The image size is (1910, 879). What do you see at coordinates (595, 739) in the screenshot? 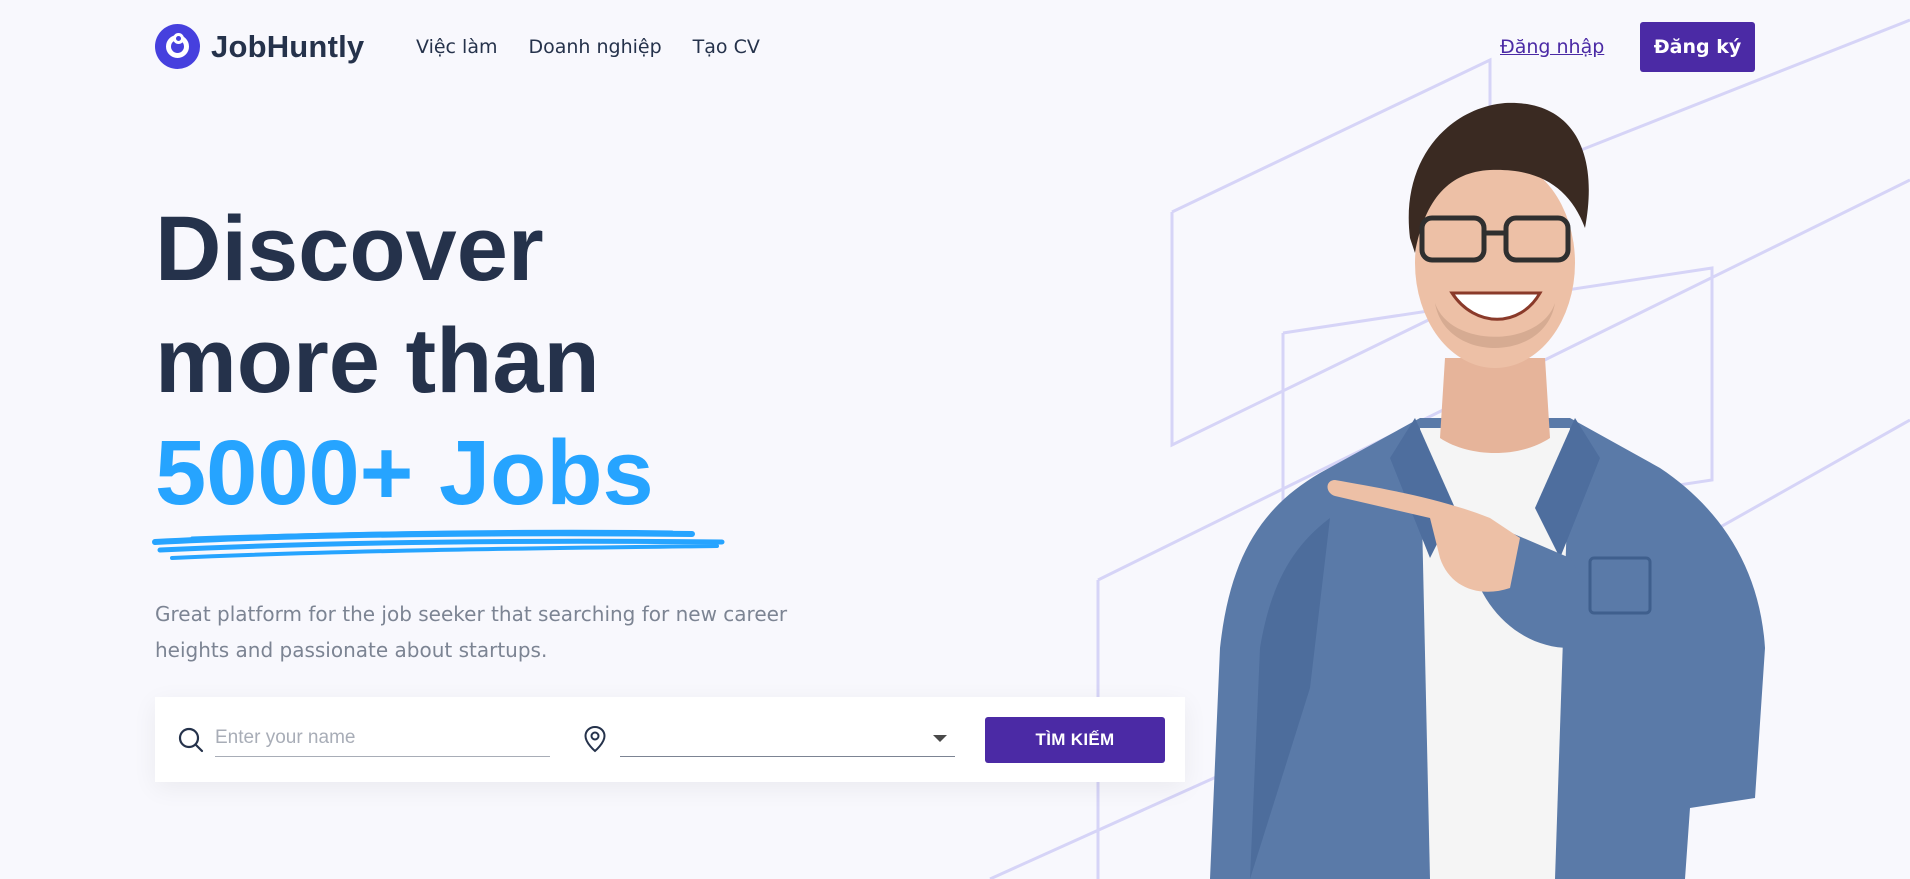
I see `map-pin-icon` at bounding box center [595, 739].